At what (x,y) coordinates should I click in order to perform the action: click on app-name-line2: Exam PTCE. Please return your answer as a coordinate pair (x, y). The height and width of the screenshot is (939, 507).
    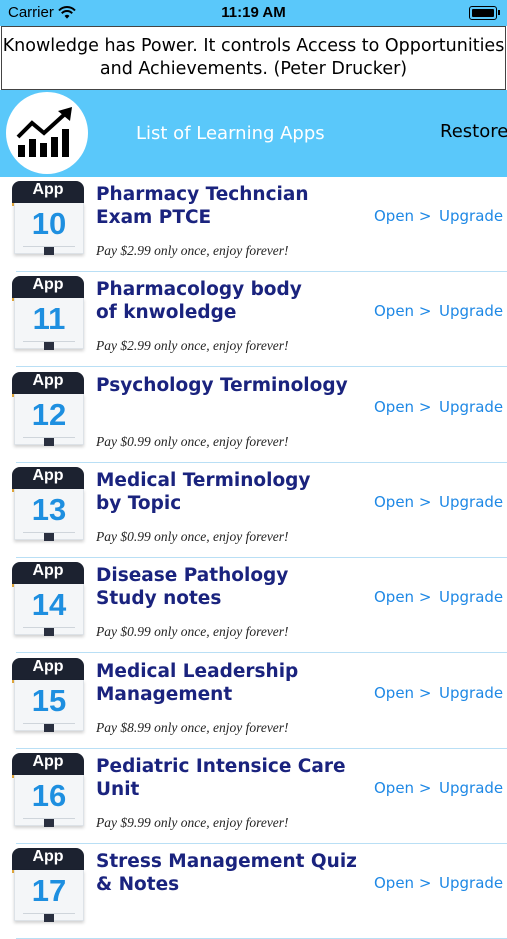
    Looking at the image, I should click on (154, 217).